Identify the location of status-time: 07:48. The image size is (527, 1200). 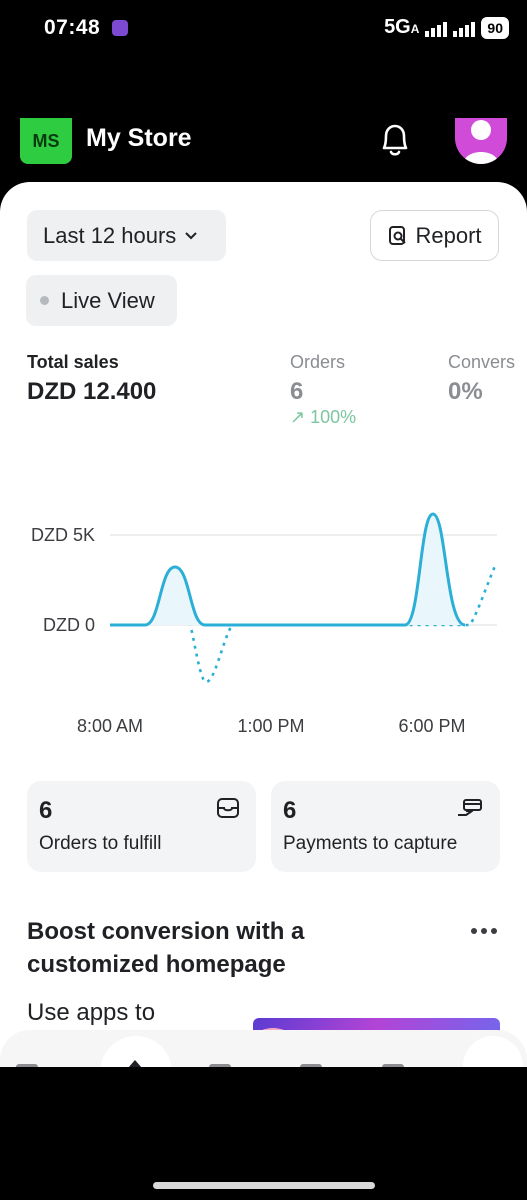
(72, 27).